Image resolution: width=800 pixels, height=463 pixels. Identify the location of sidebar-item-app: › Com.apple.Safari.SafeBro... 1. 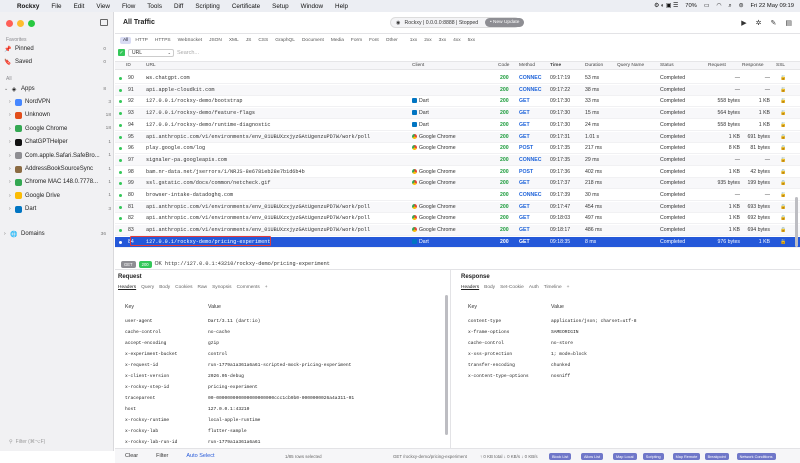
(62, 156).